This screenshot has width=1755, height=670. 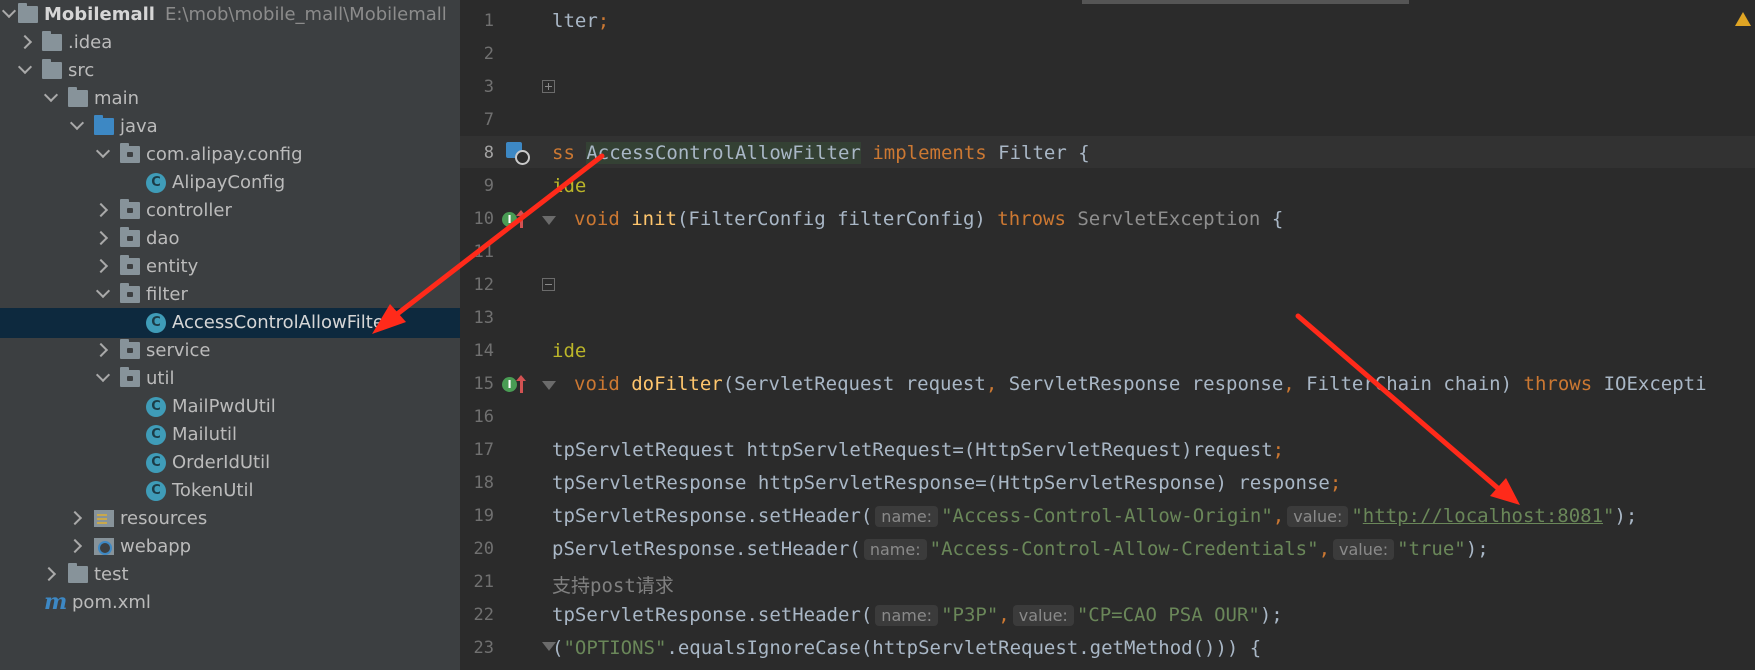 What do you see at coordinates (230, 71) in the screenshot?
I see `tree-item-src: src` at bounding box center [230, 71].